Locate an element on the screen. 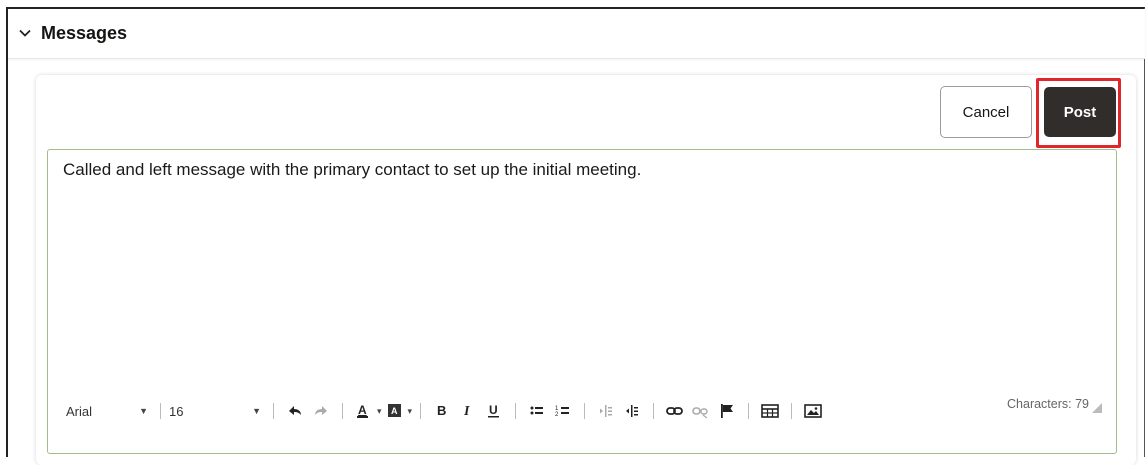 This screenshot has height=465, width=1148. chevron-down-icon is located at coordinates (25, 33).